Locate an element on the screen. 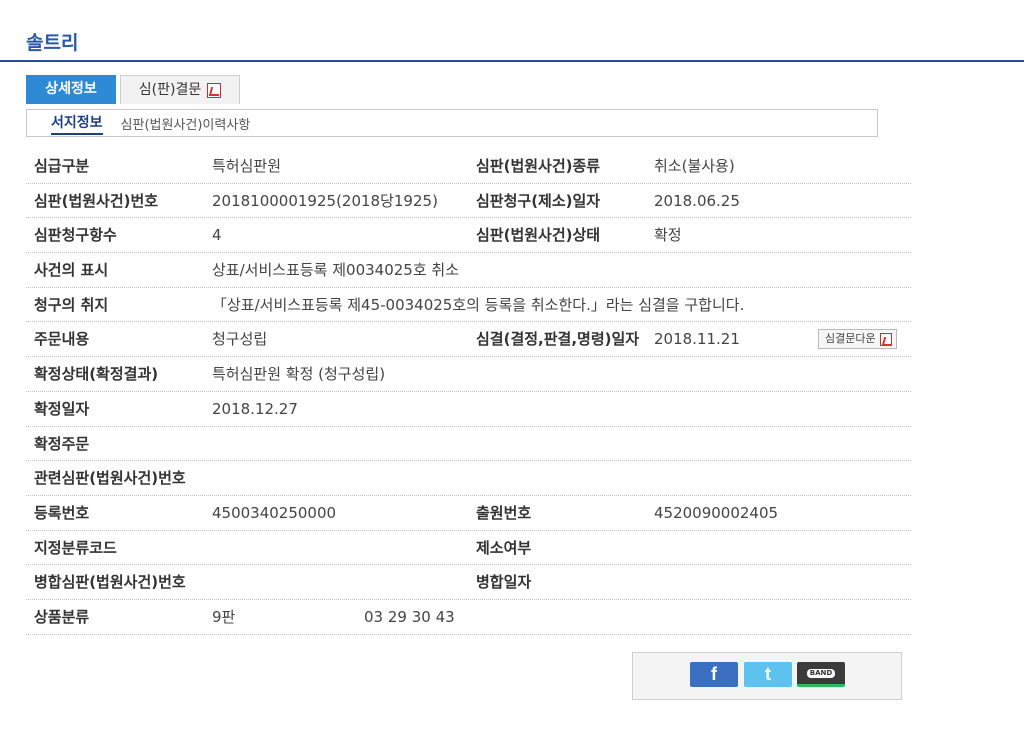 The image size is (1024, 746). main-tabs: 상세정보 심(판)결문 is located at coordinates (133, 89).